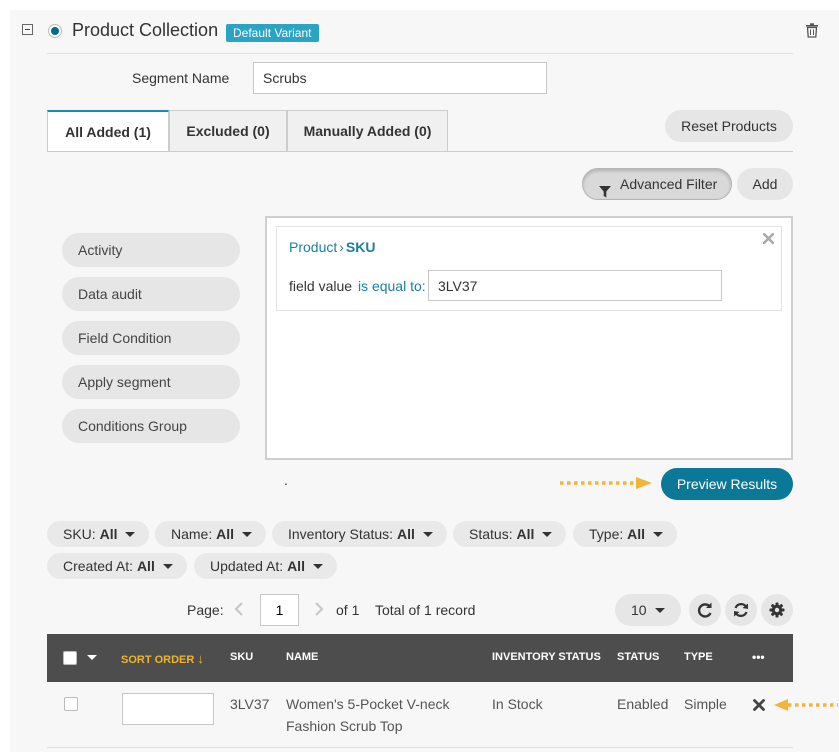 Image resolution: width=839 pixels, height=752 pixels. I want to click on column-header-sku: SKU, so click(241, 657).